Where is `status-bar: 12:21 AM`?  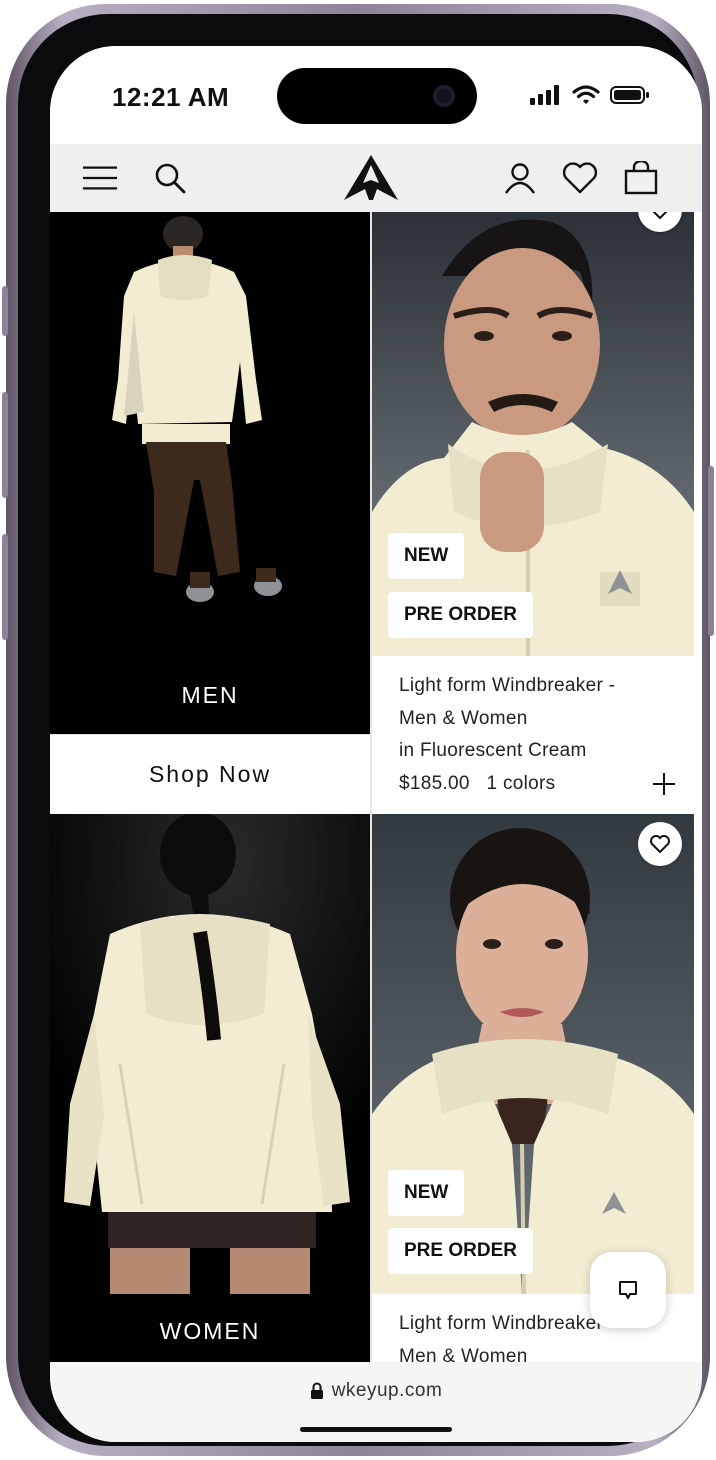
status-bar: 12:21 AM is located at coordinates (376, 95).